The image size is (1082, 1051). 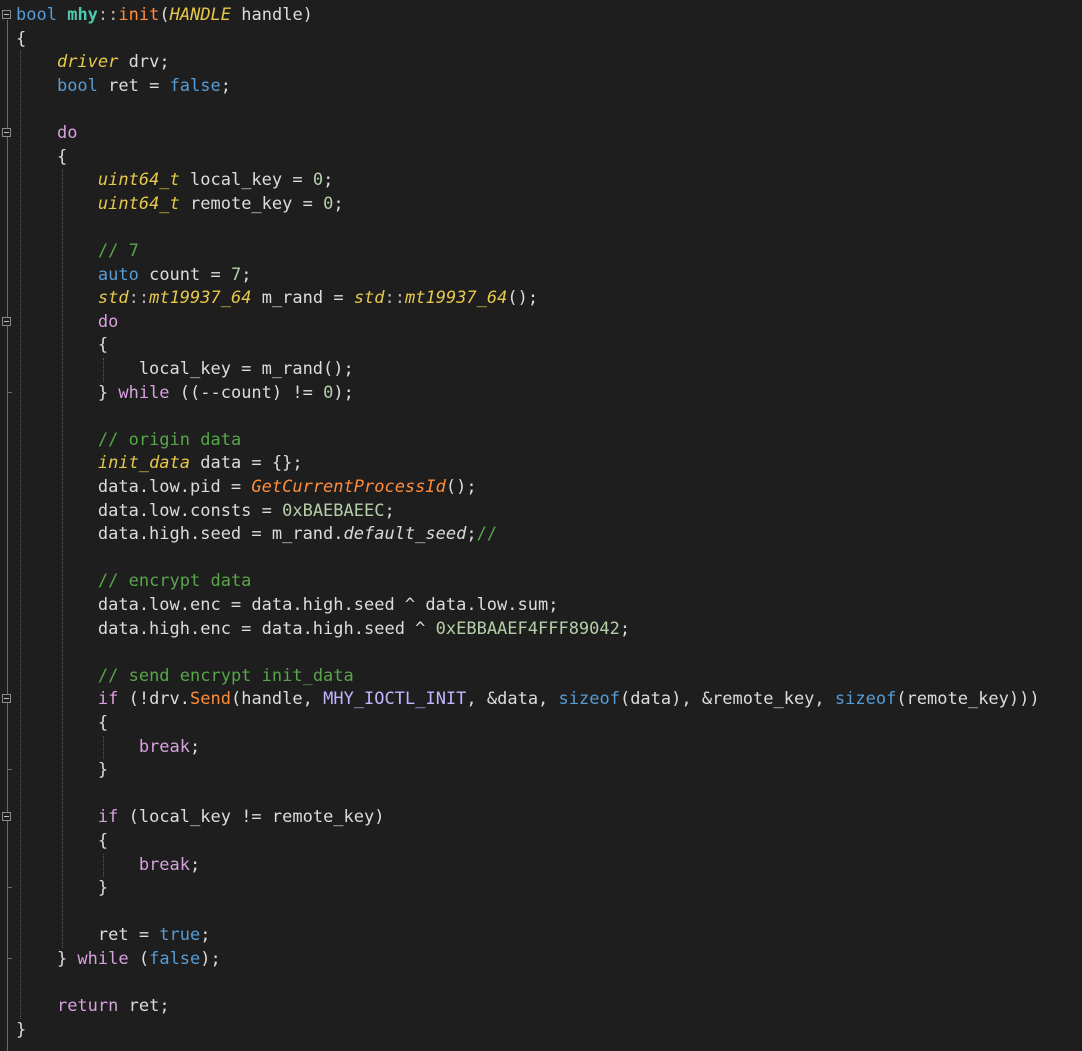 I want to click on code-line: uint64_t local_key = 0;, so click(x=541, y=181).